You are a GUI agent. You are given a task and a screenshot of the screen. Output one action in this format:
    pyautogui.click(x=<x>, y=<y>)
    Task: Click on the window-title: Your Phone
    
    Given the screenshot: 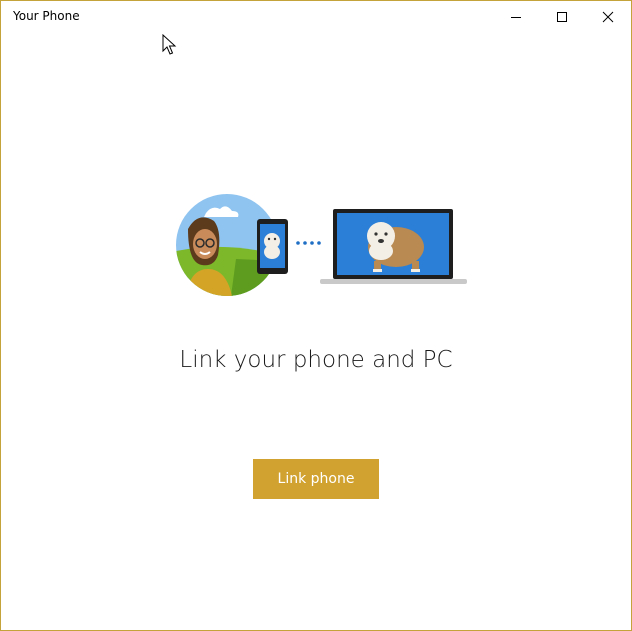 What is the action you would take?
    pyautogui.click(x=46, y=16)
    